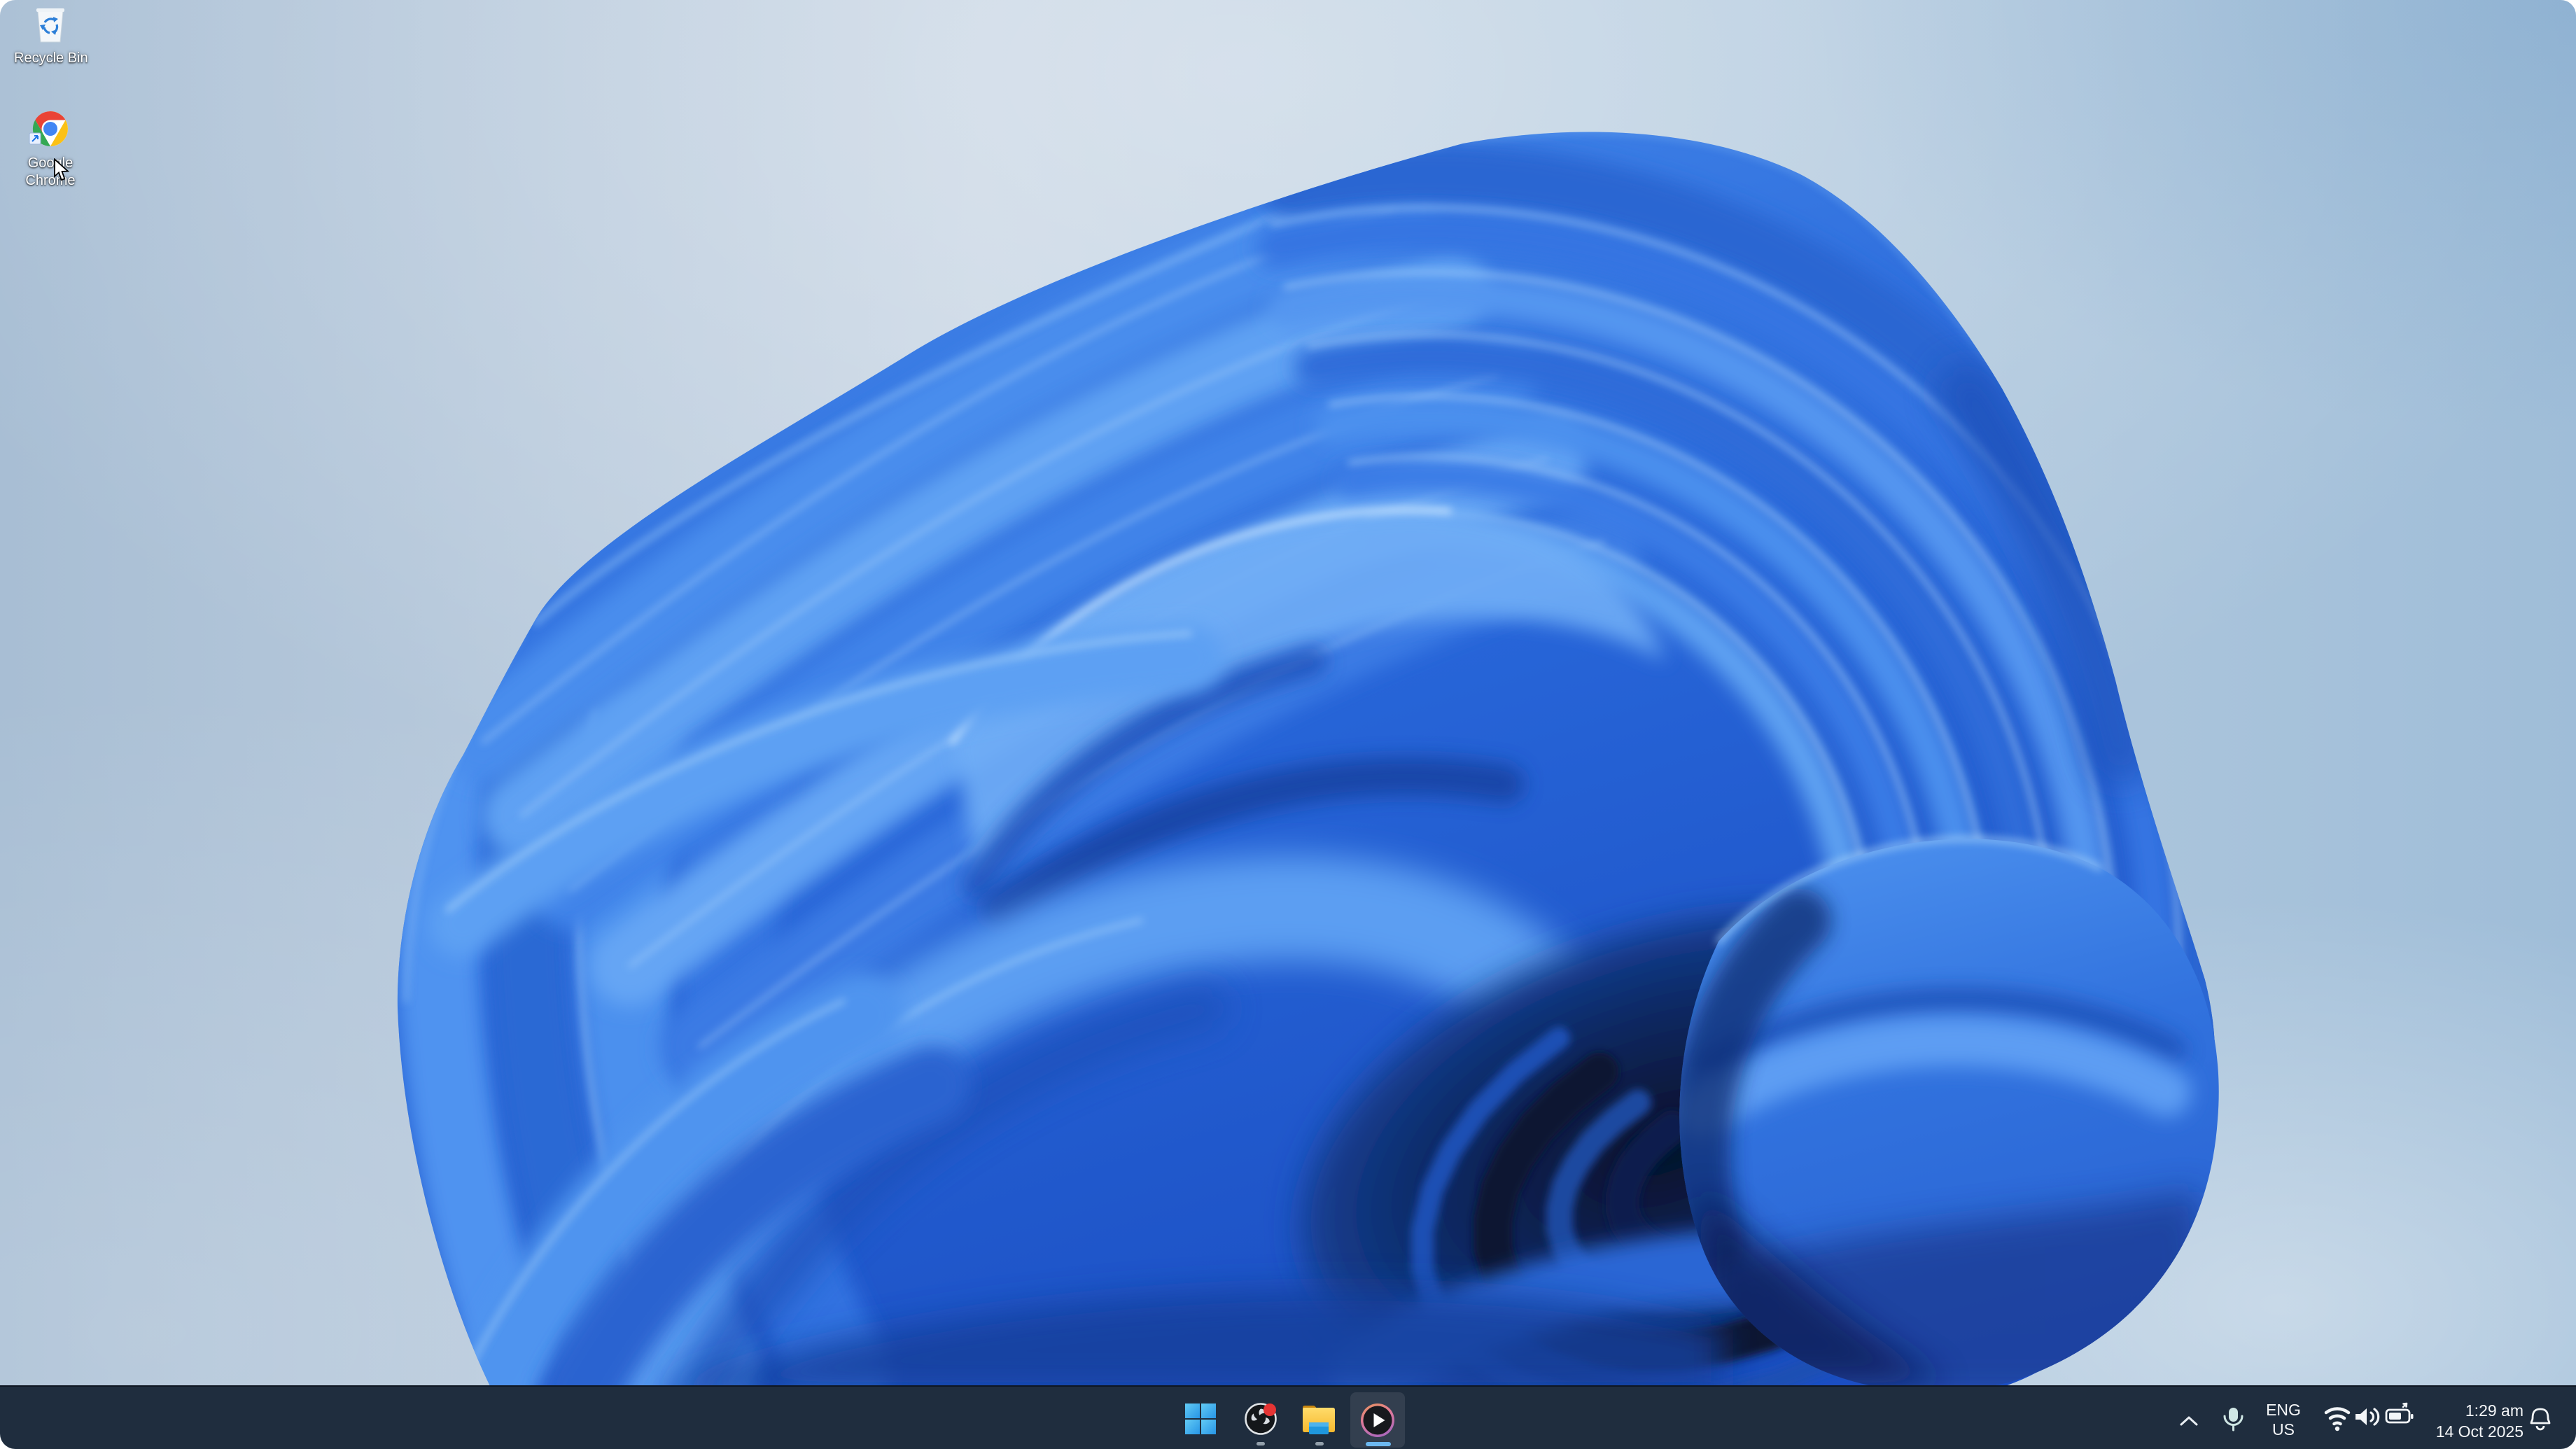  I want to click on svg-text: ENG, so click(2283, 1410).